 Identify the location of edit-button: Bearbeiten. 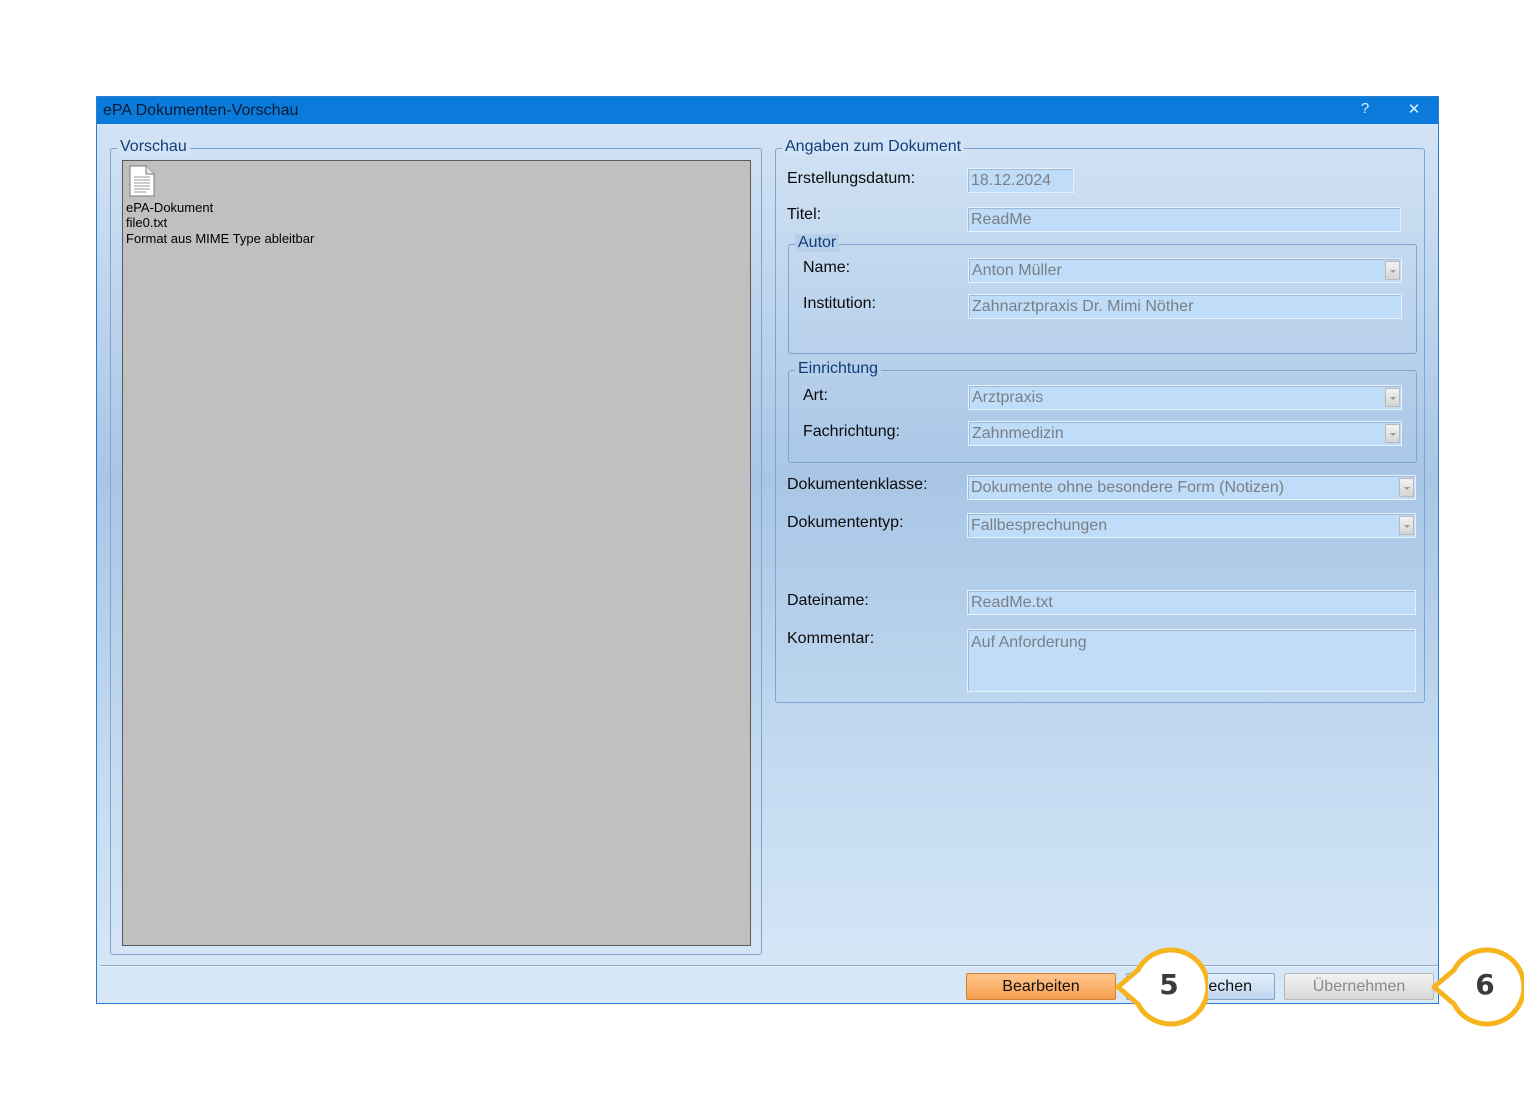
(1041, 986).